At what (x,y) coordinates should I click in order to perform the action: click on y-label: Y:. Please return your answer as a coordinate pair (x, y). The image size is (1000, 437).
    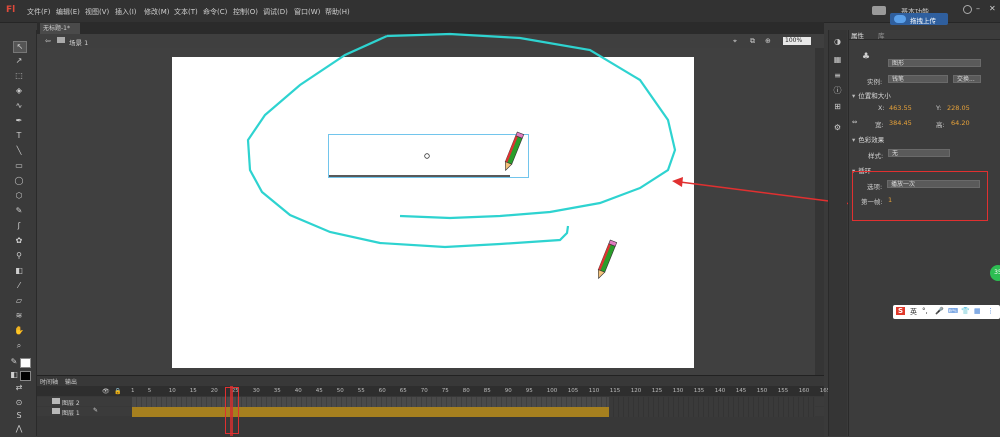
    Looking at the image, I should click on (939, 108).